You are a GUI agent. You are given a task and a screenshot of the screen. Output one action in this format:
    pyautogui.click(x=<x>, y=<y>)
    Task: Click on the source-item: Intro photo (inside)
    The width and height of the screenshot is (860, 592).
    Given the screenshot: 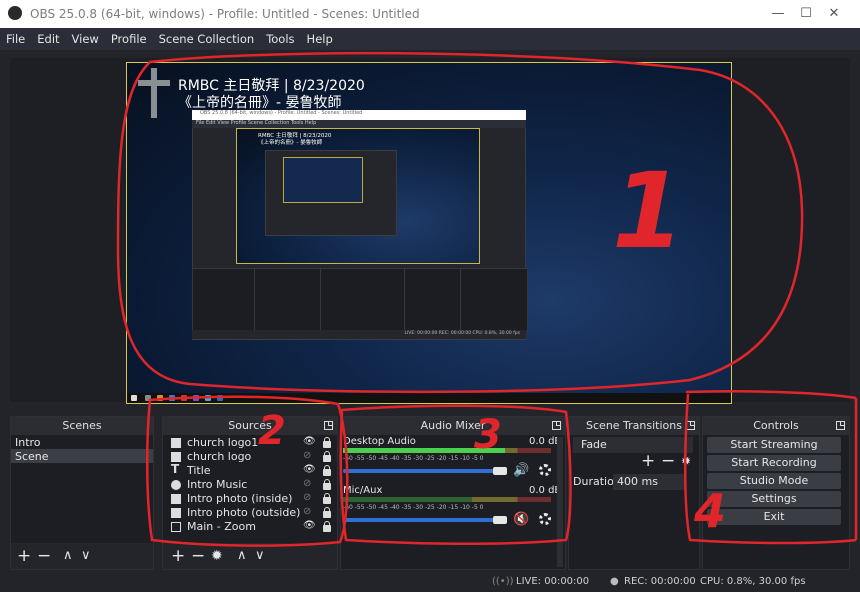 What is the action you would take?
    pyautogui.click(x=239, y=498)
    